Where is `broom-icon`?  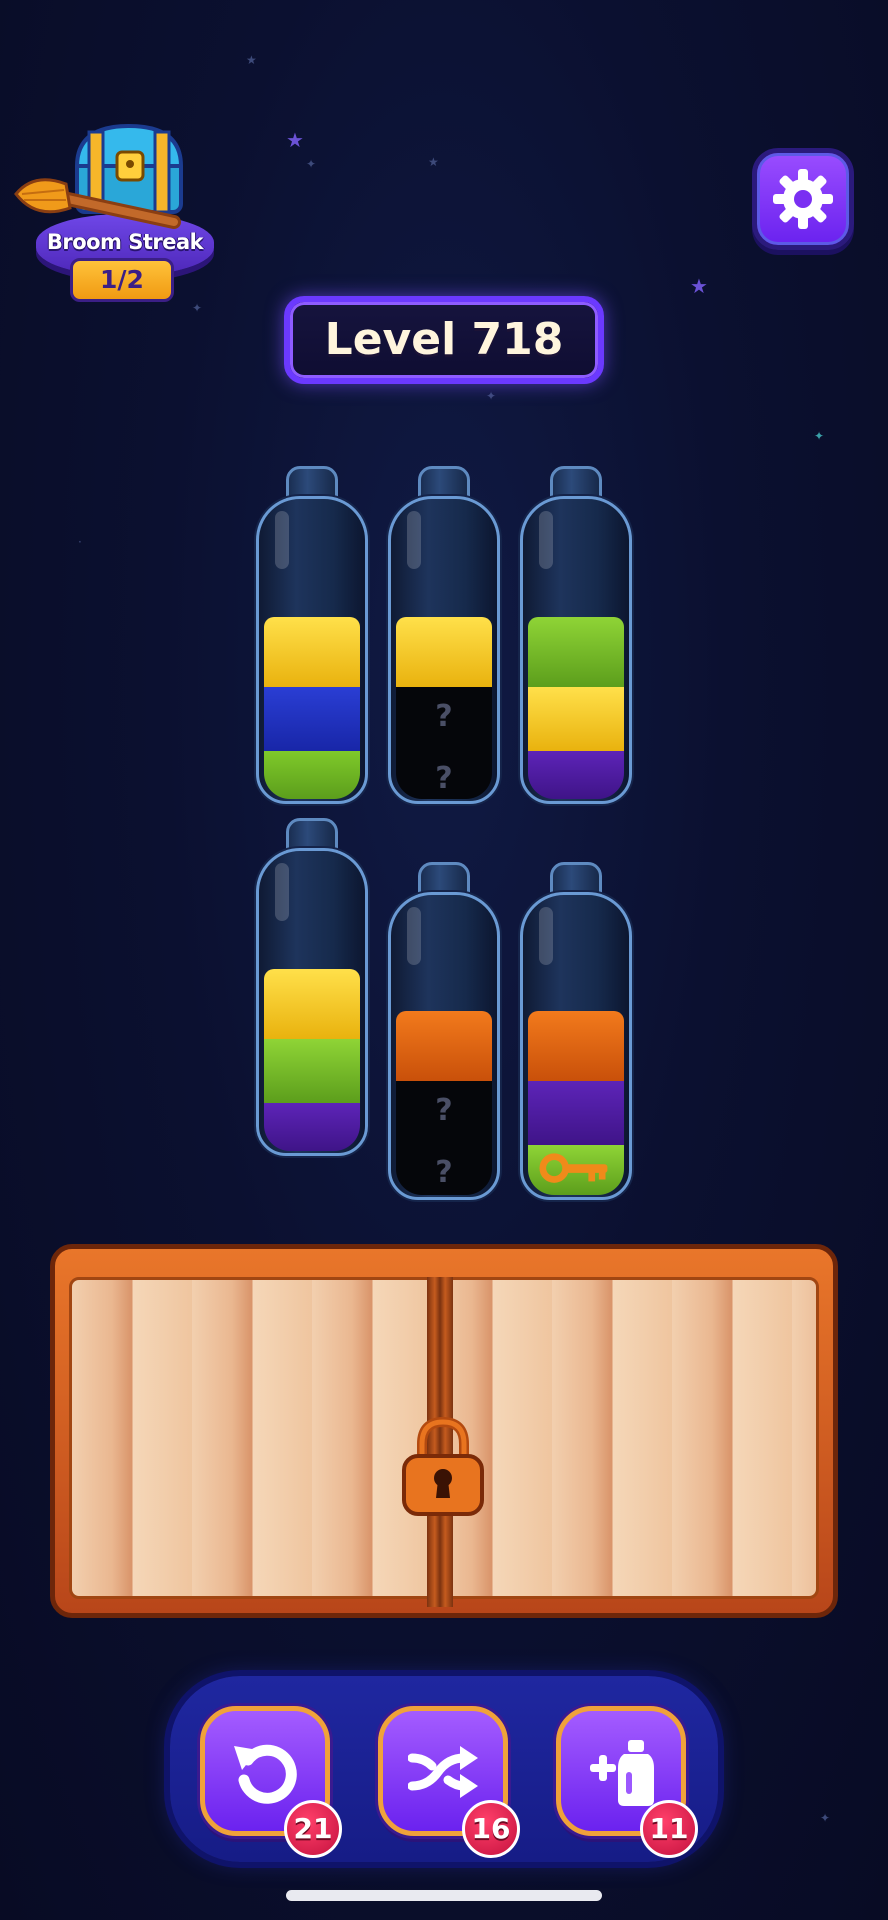
broom-icon is located at coordinates (97, 203).